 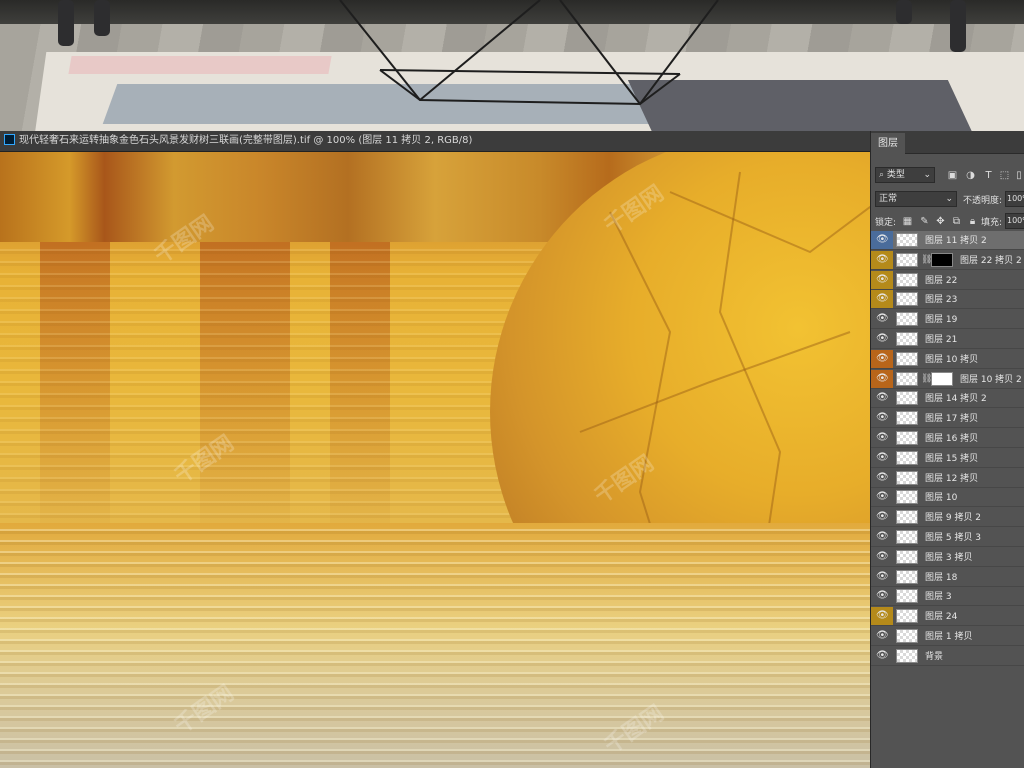 I want to click on fill-value: 100%, so click(x=1015, y=220).